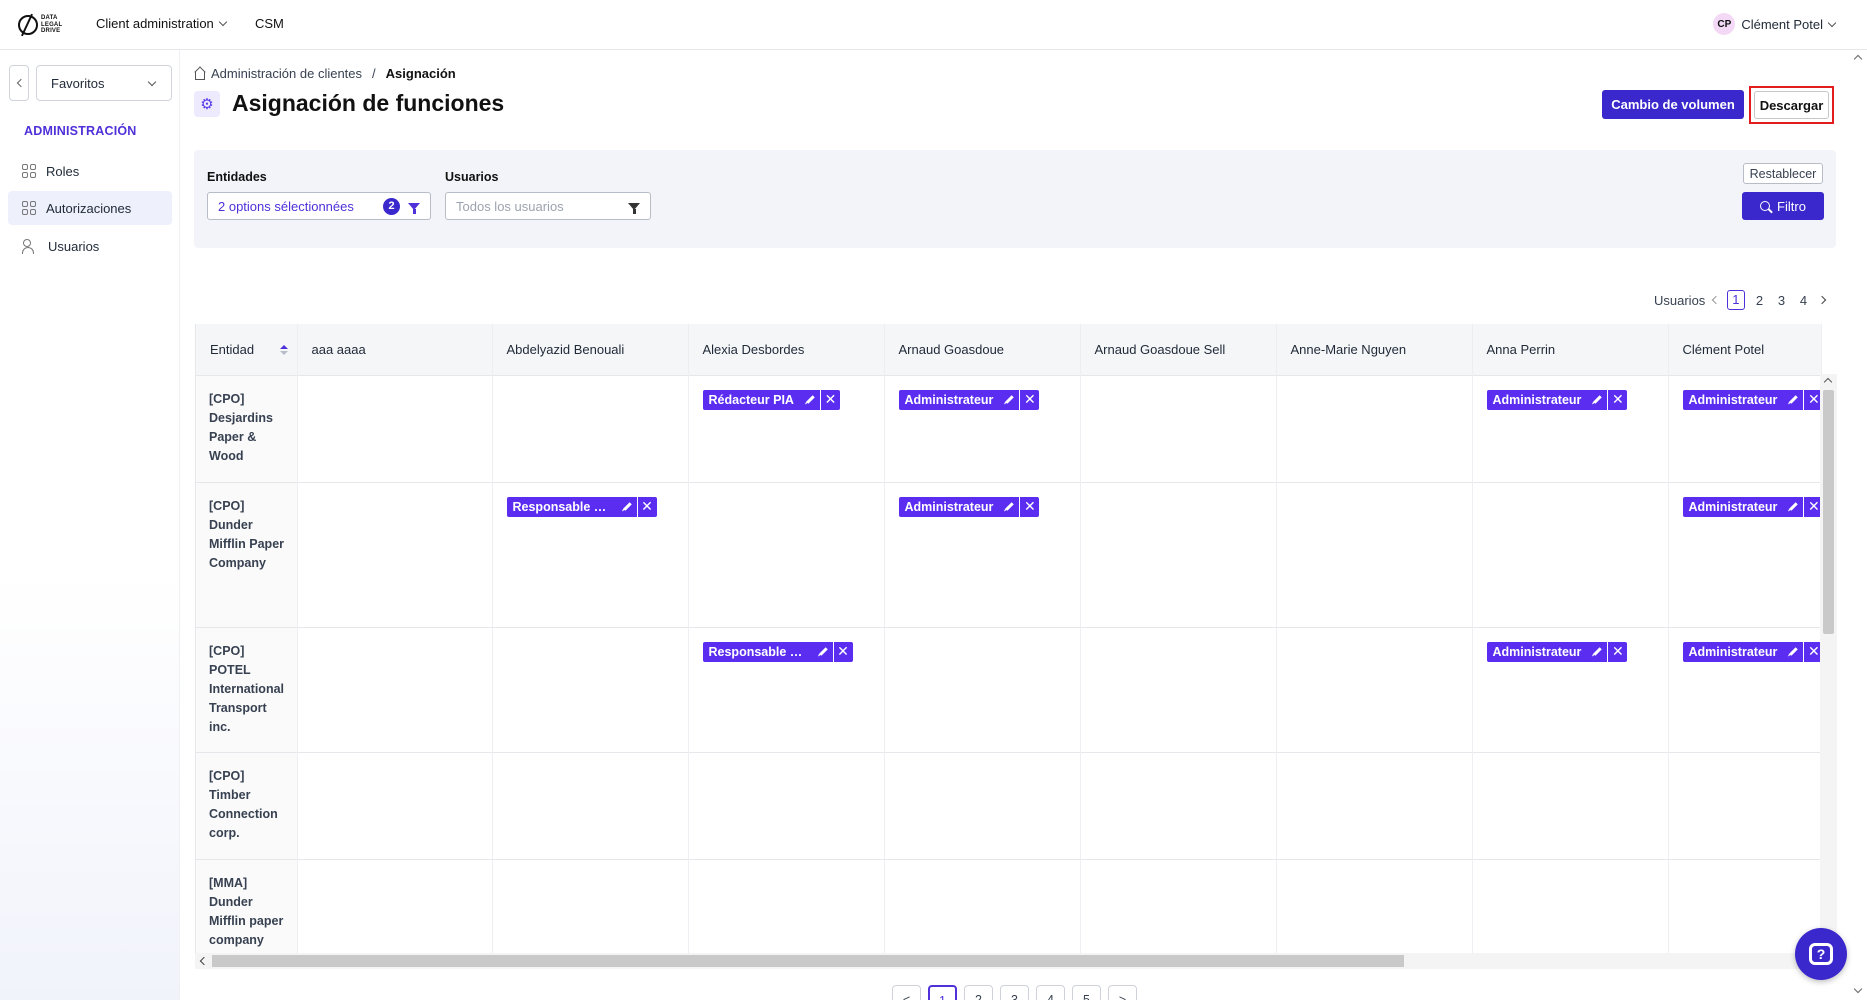 This screenshot has height=1000, width=1867. Describe the element at coordinates (906, 992) in the screenshot. I see `pager-prev-button: <` at that location.